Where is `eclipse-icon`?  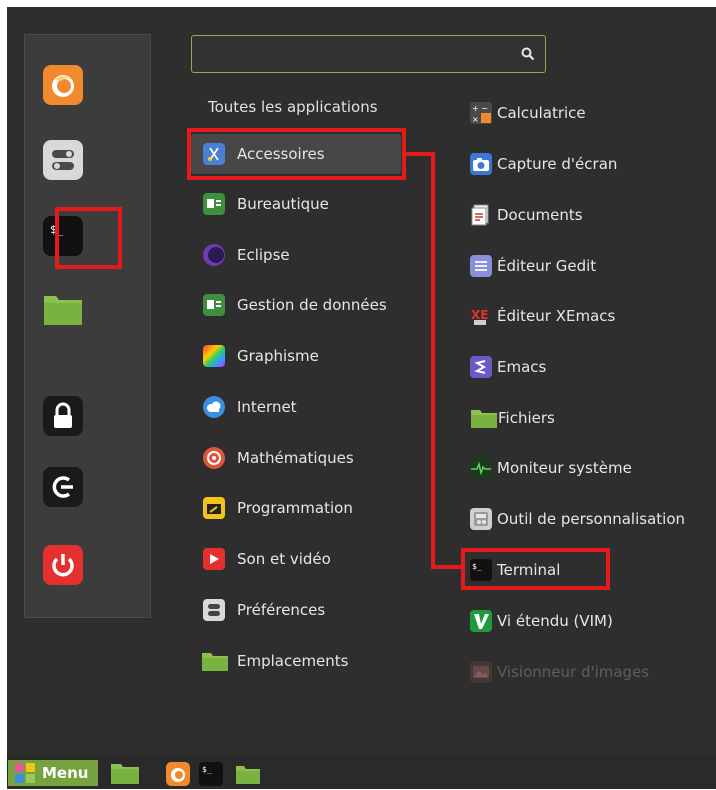
eclipse-icon is located at coordinates (214, 255).